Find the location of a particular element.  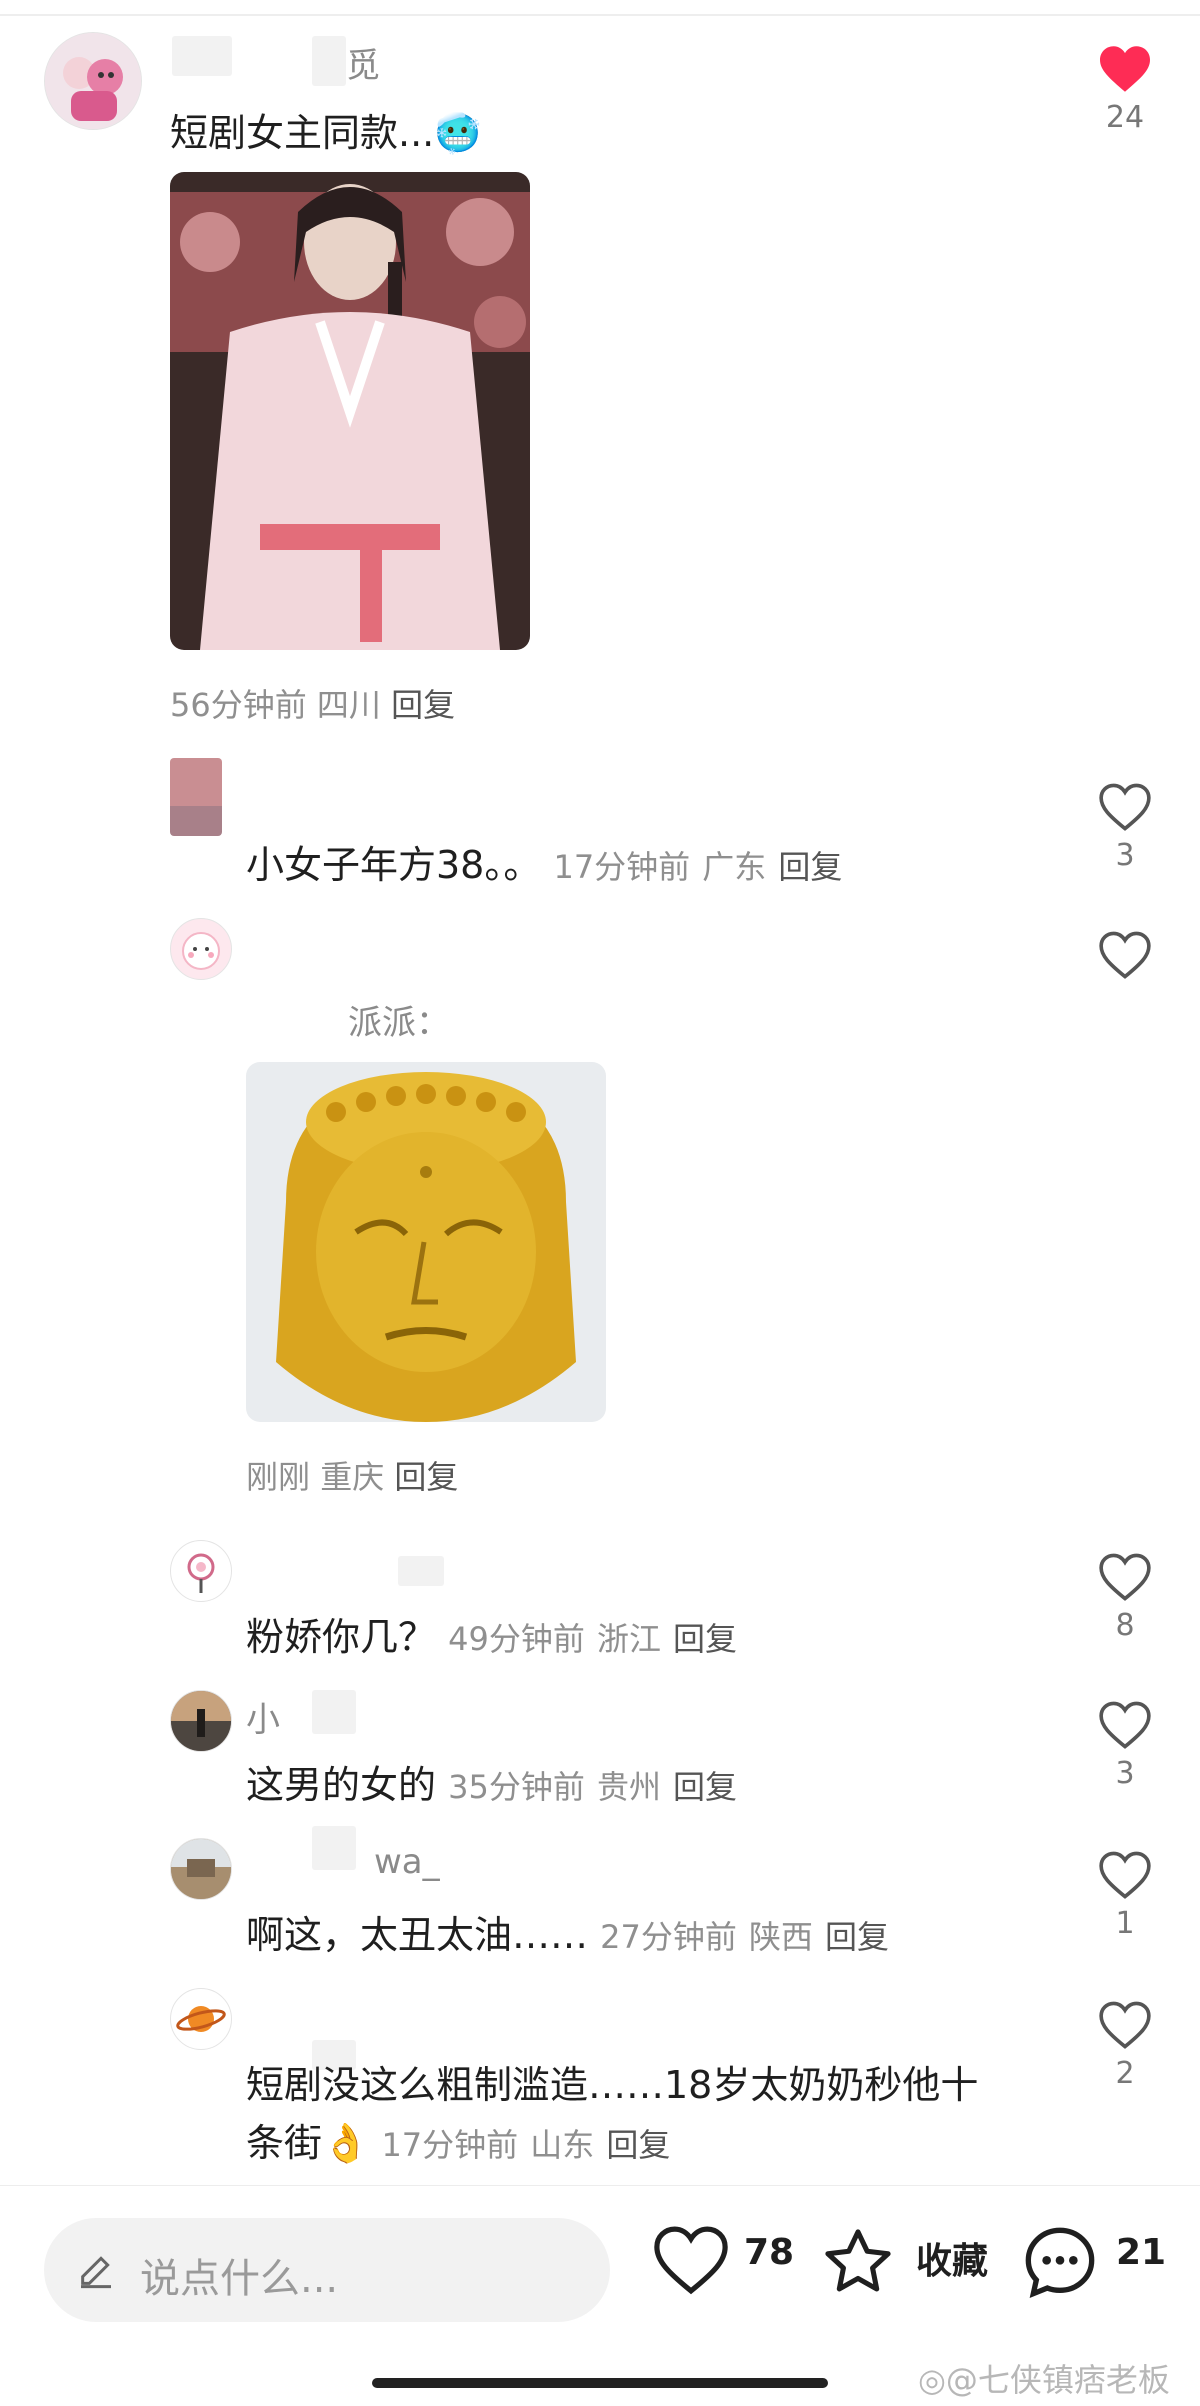

post-like-button: 78 is located at coordinates (725, 2269).